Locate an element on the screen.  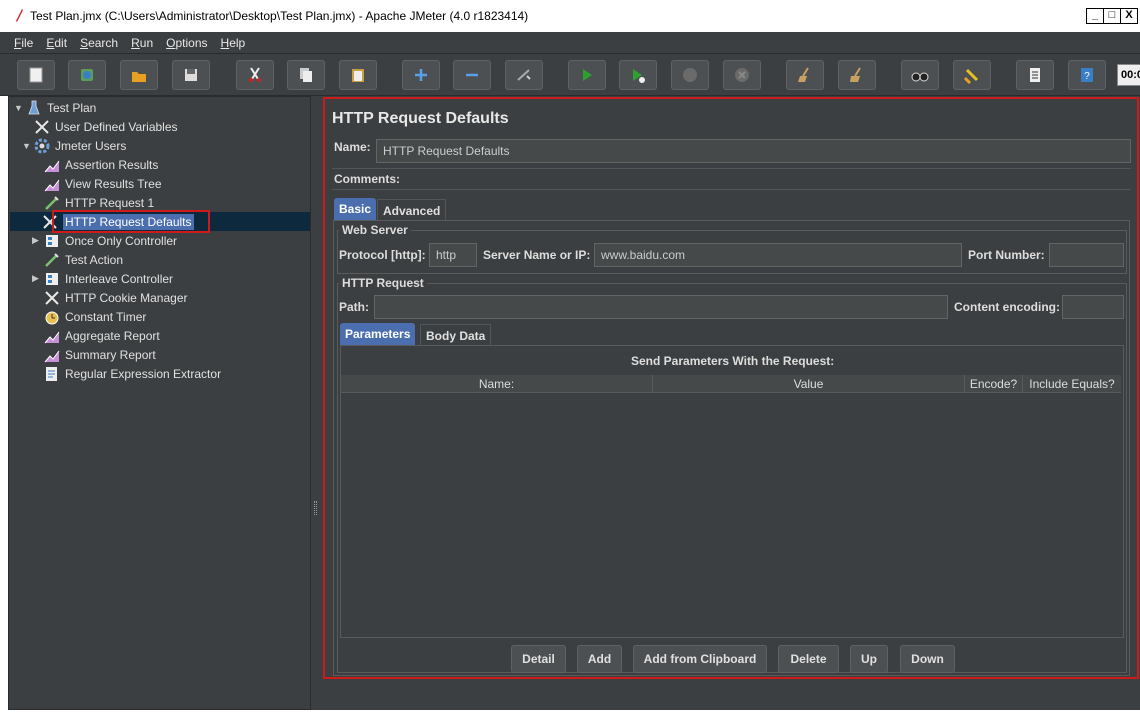
column-header-encode: Encode? is located at coordinates (994, 383).